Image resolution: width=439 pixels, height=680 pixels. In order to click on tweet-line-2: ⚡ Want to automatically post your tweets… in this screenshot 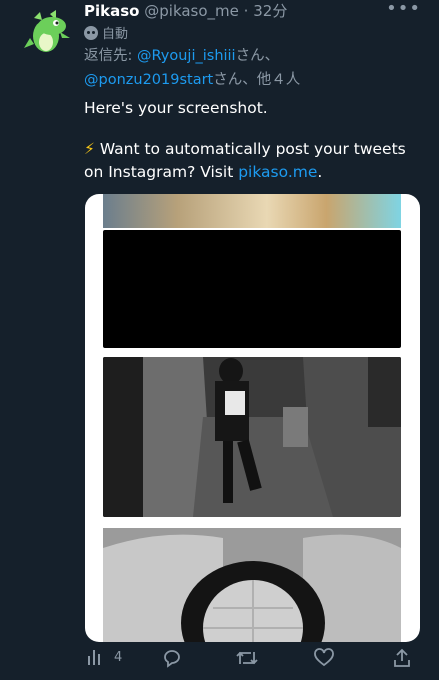, I will do `click(254, 161)`.